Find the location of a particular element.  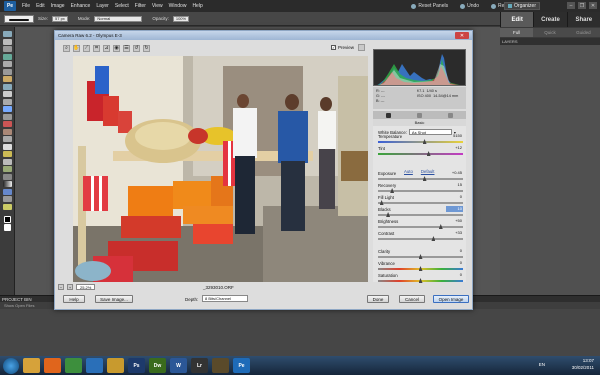

detail-tab-icon is located at coordinates (419, 115).